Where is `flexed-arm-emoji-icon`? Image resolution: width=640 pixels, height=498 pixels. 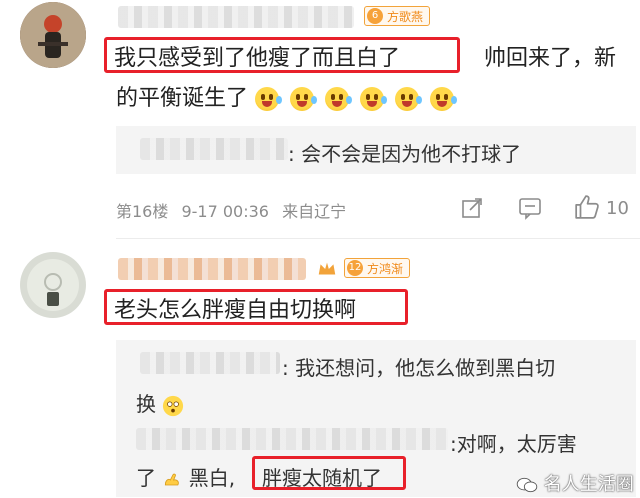
flexed-arm-emoji-icon is located at coordinates (172, 479).